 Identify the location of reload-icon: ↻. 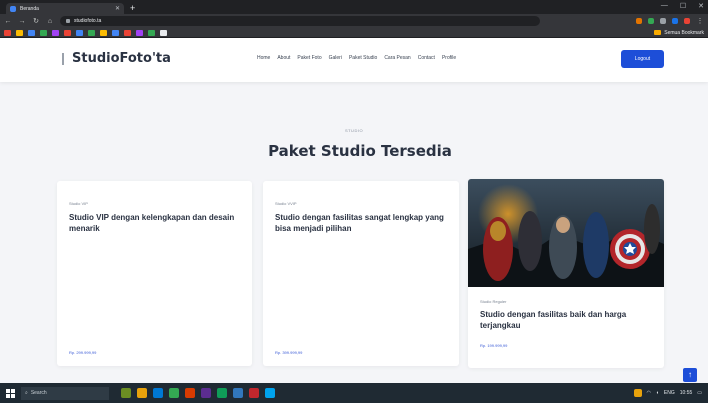
(36, 21).